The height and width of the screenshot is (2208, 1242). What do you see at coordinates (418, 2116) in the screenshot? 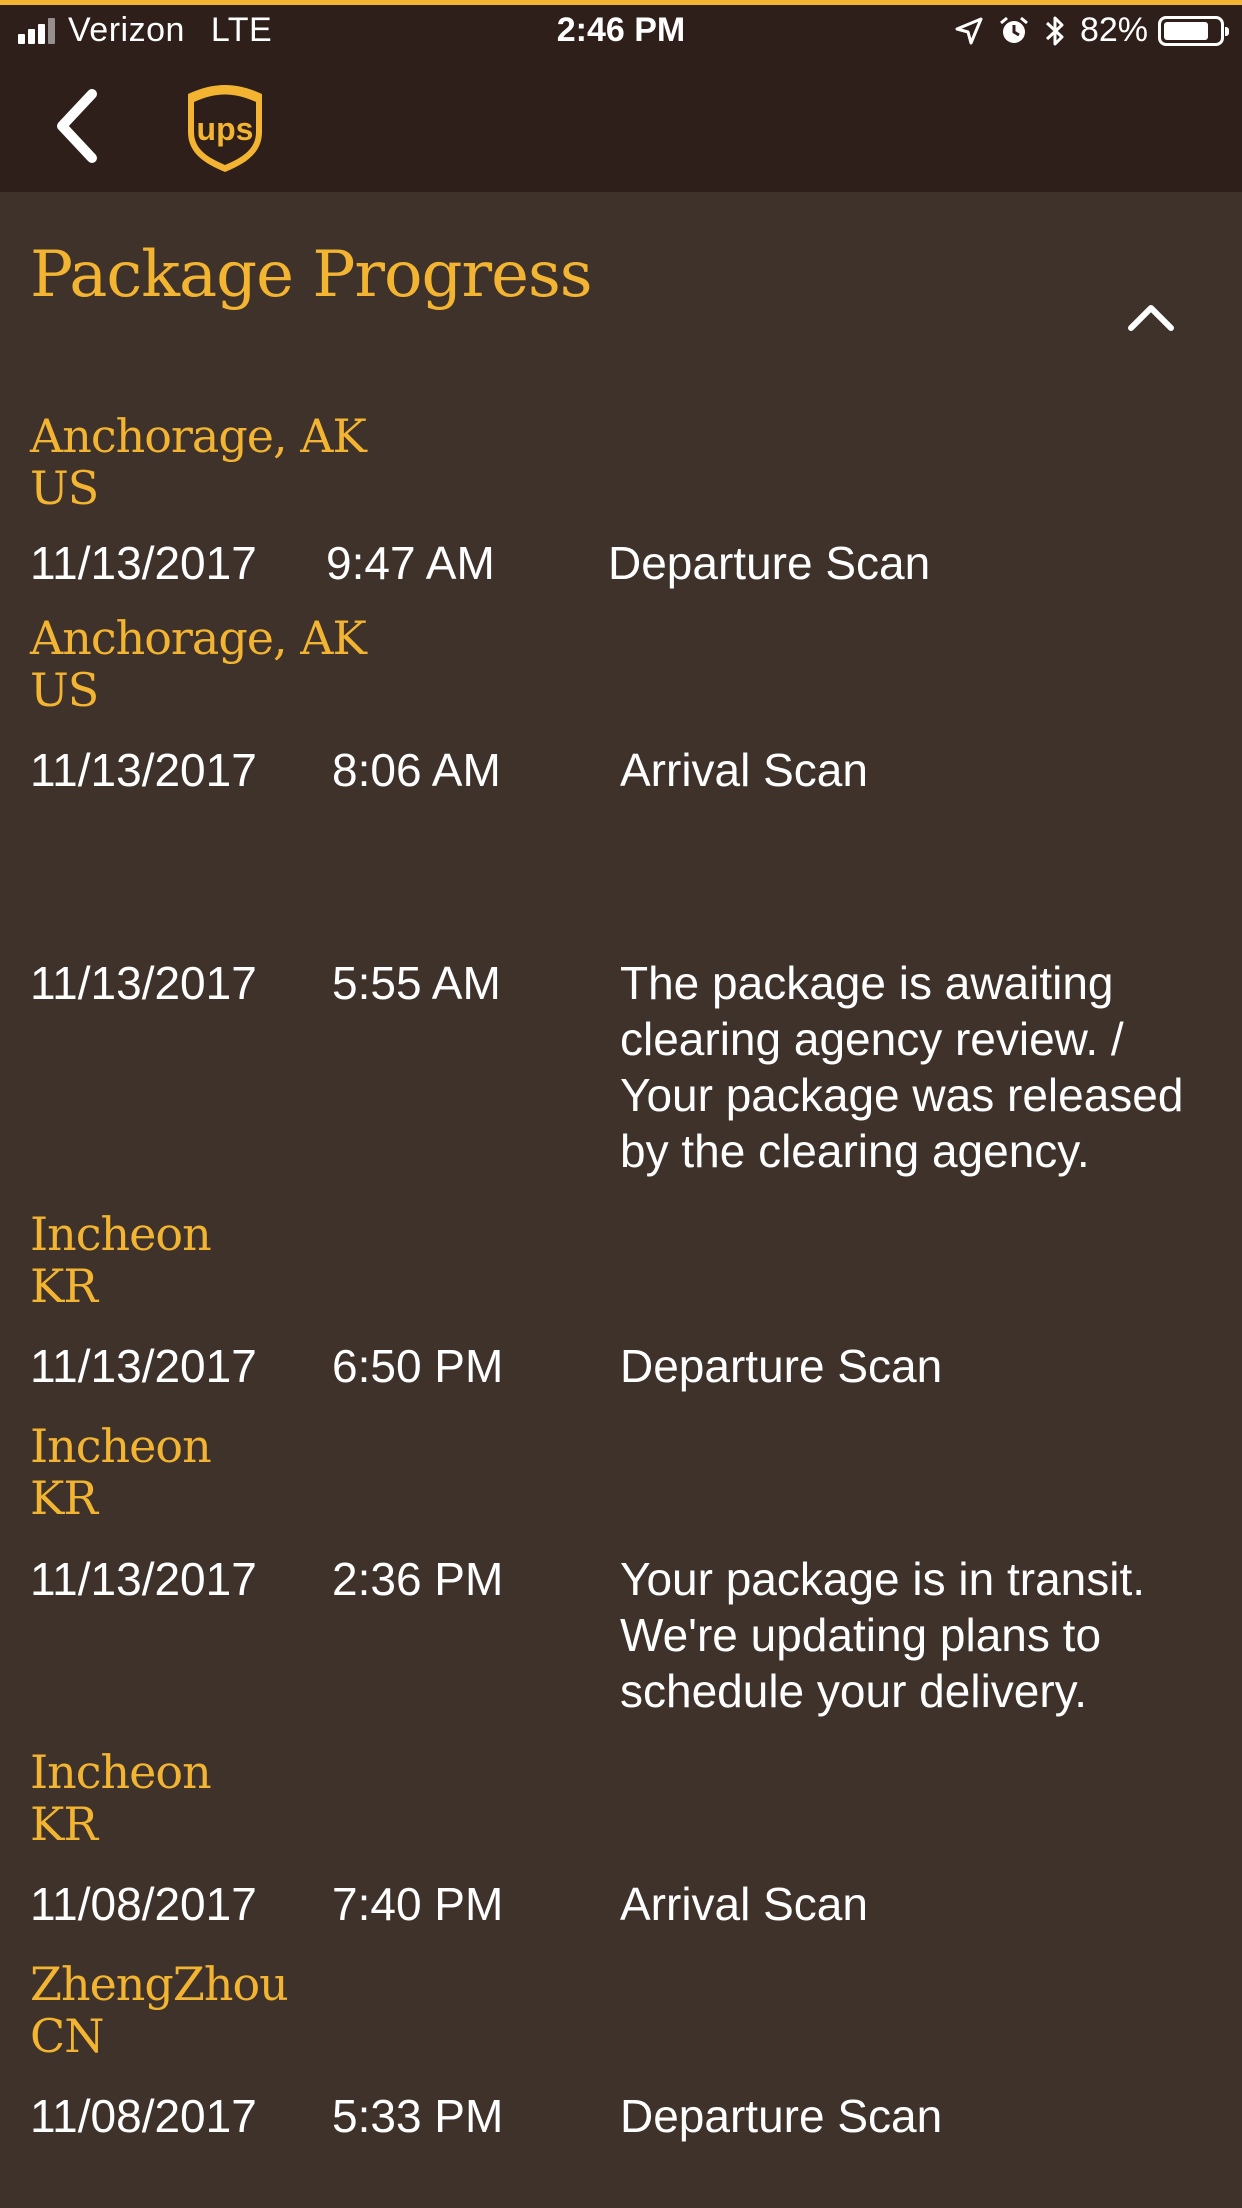
I see `event-time: 5:33 PM` at bounding box center [418, 2116].